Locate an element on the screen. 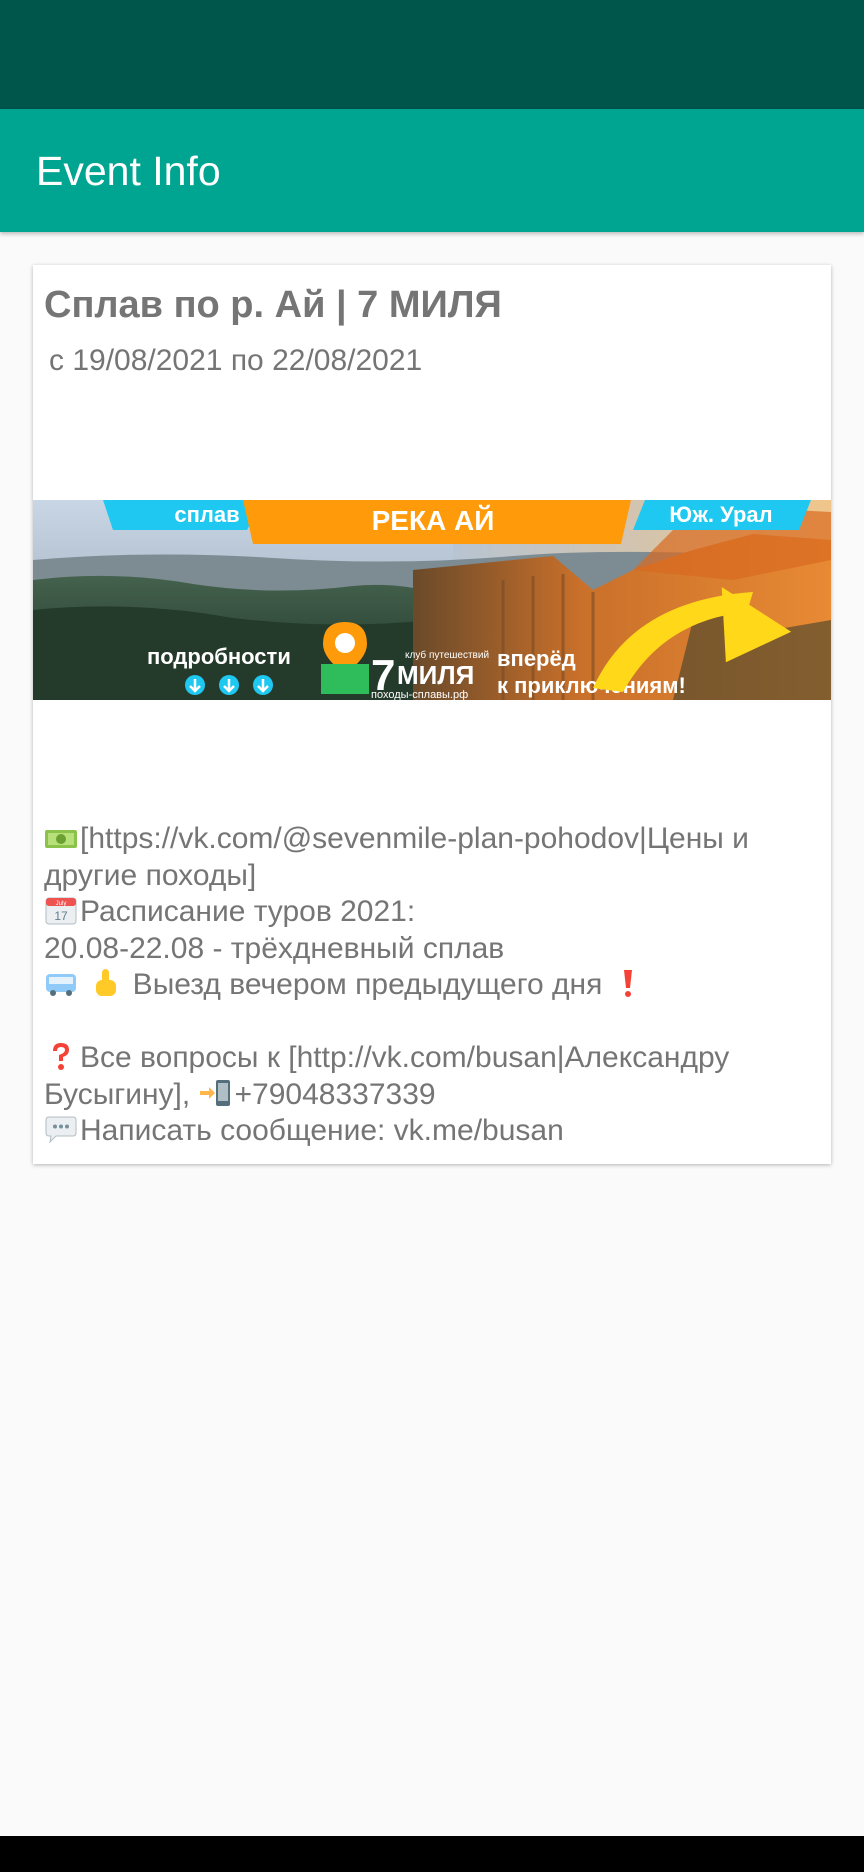 This screenshot has width=864, height=1872. banner-tag-right: Юж. Урал is located at coordinates (720, 514).